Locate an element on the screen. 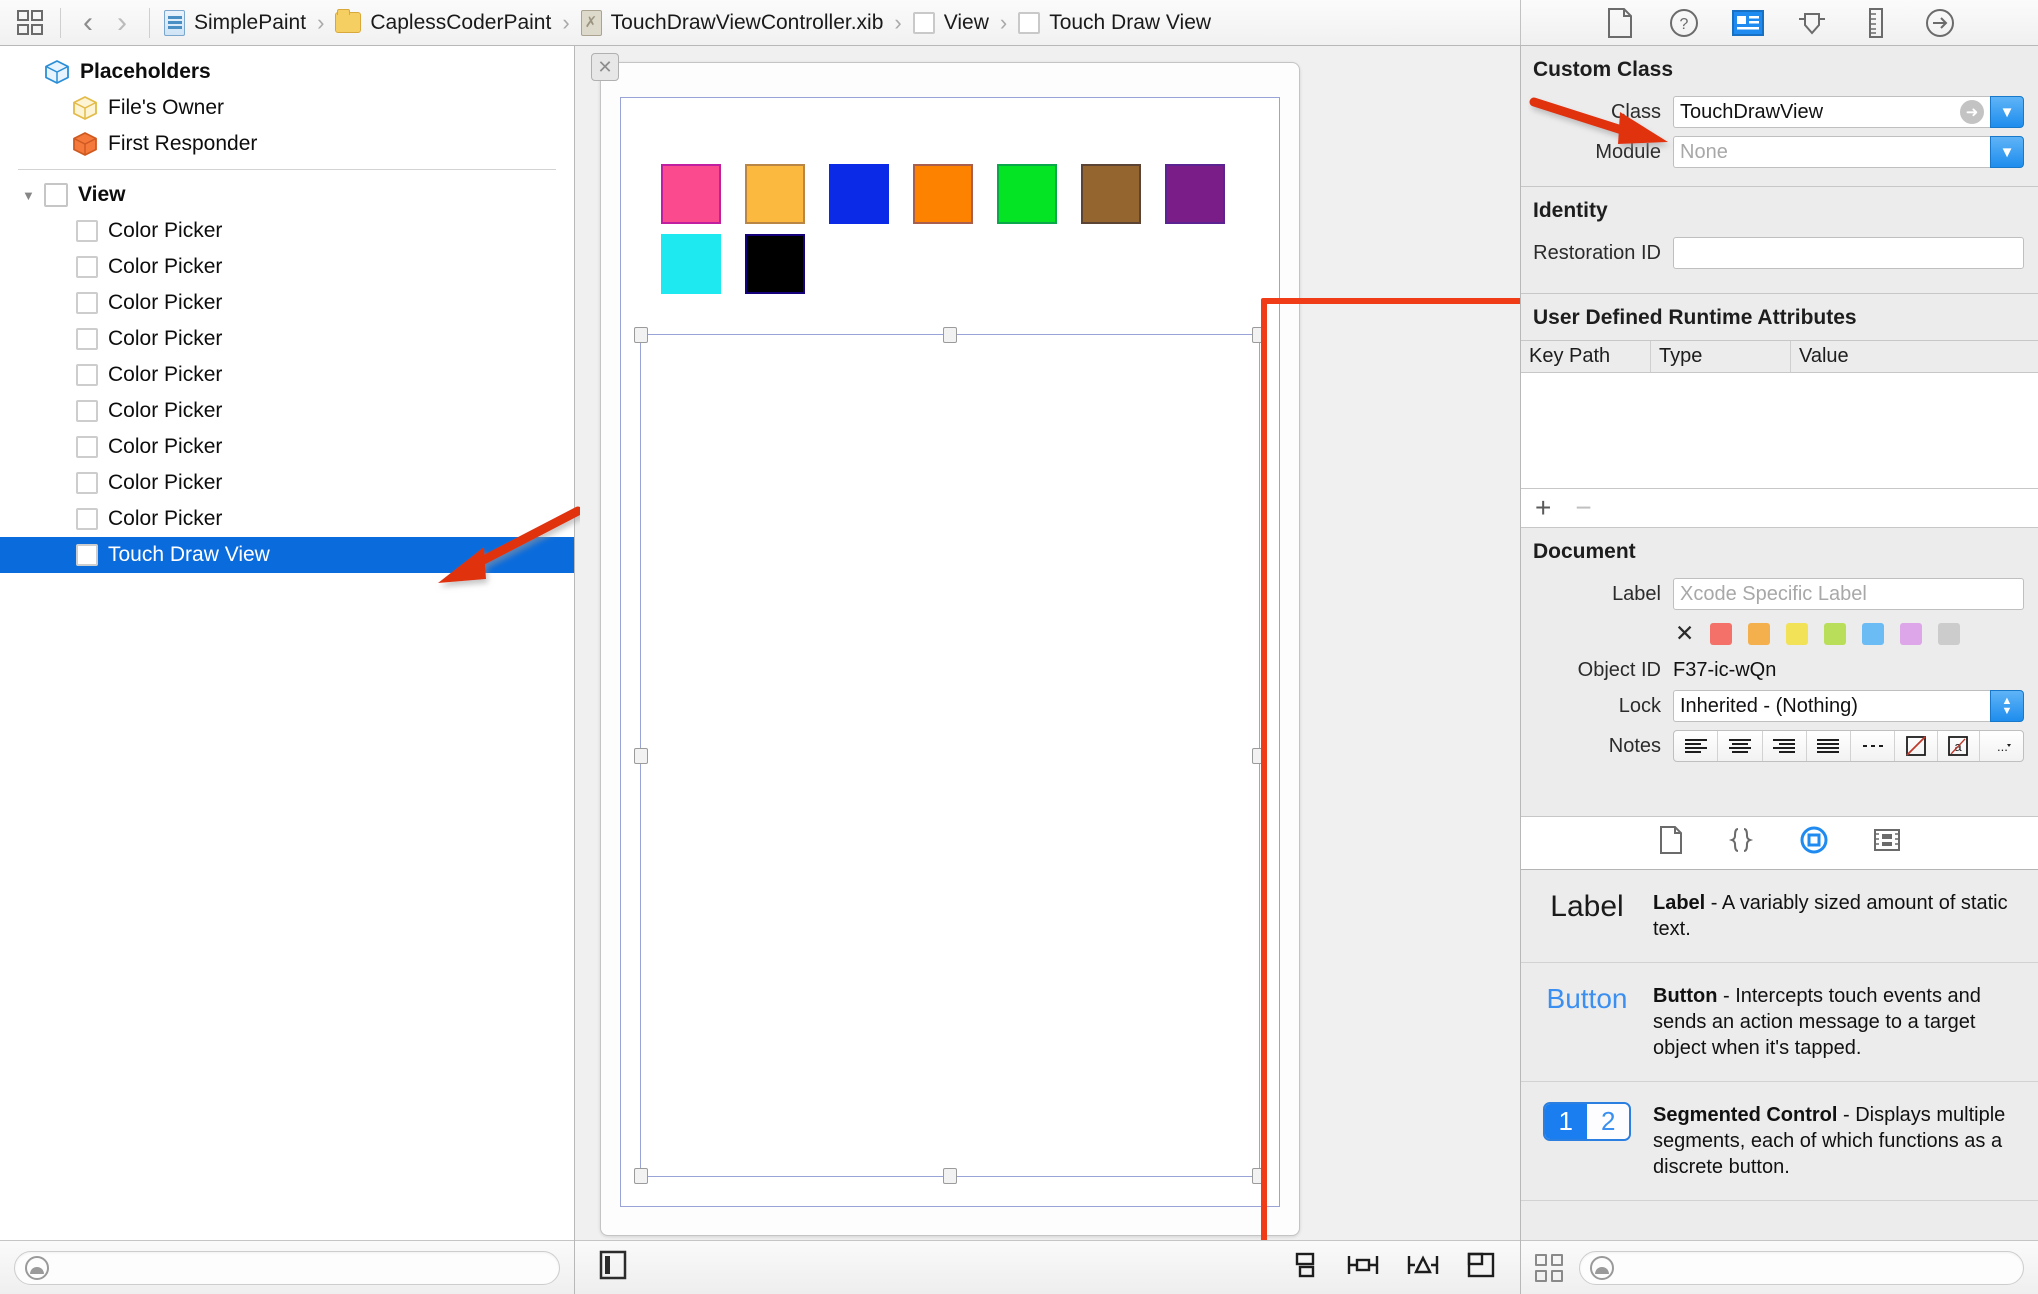 Image resolution: width=2038 pixels, height=1294 pixels. orange-swatch is located at coordinates (775, 194).